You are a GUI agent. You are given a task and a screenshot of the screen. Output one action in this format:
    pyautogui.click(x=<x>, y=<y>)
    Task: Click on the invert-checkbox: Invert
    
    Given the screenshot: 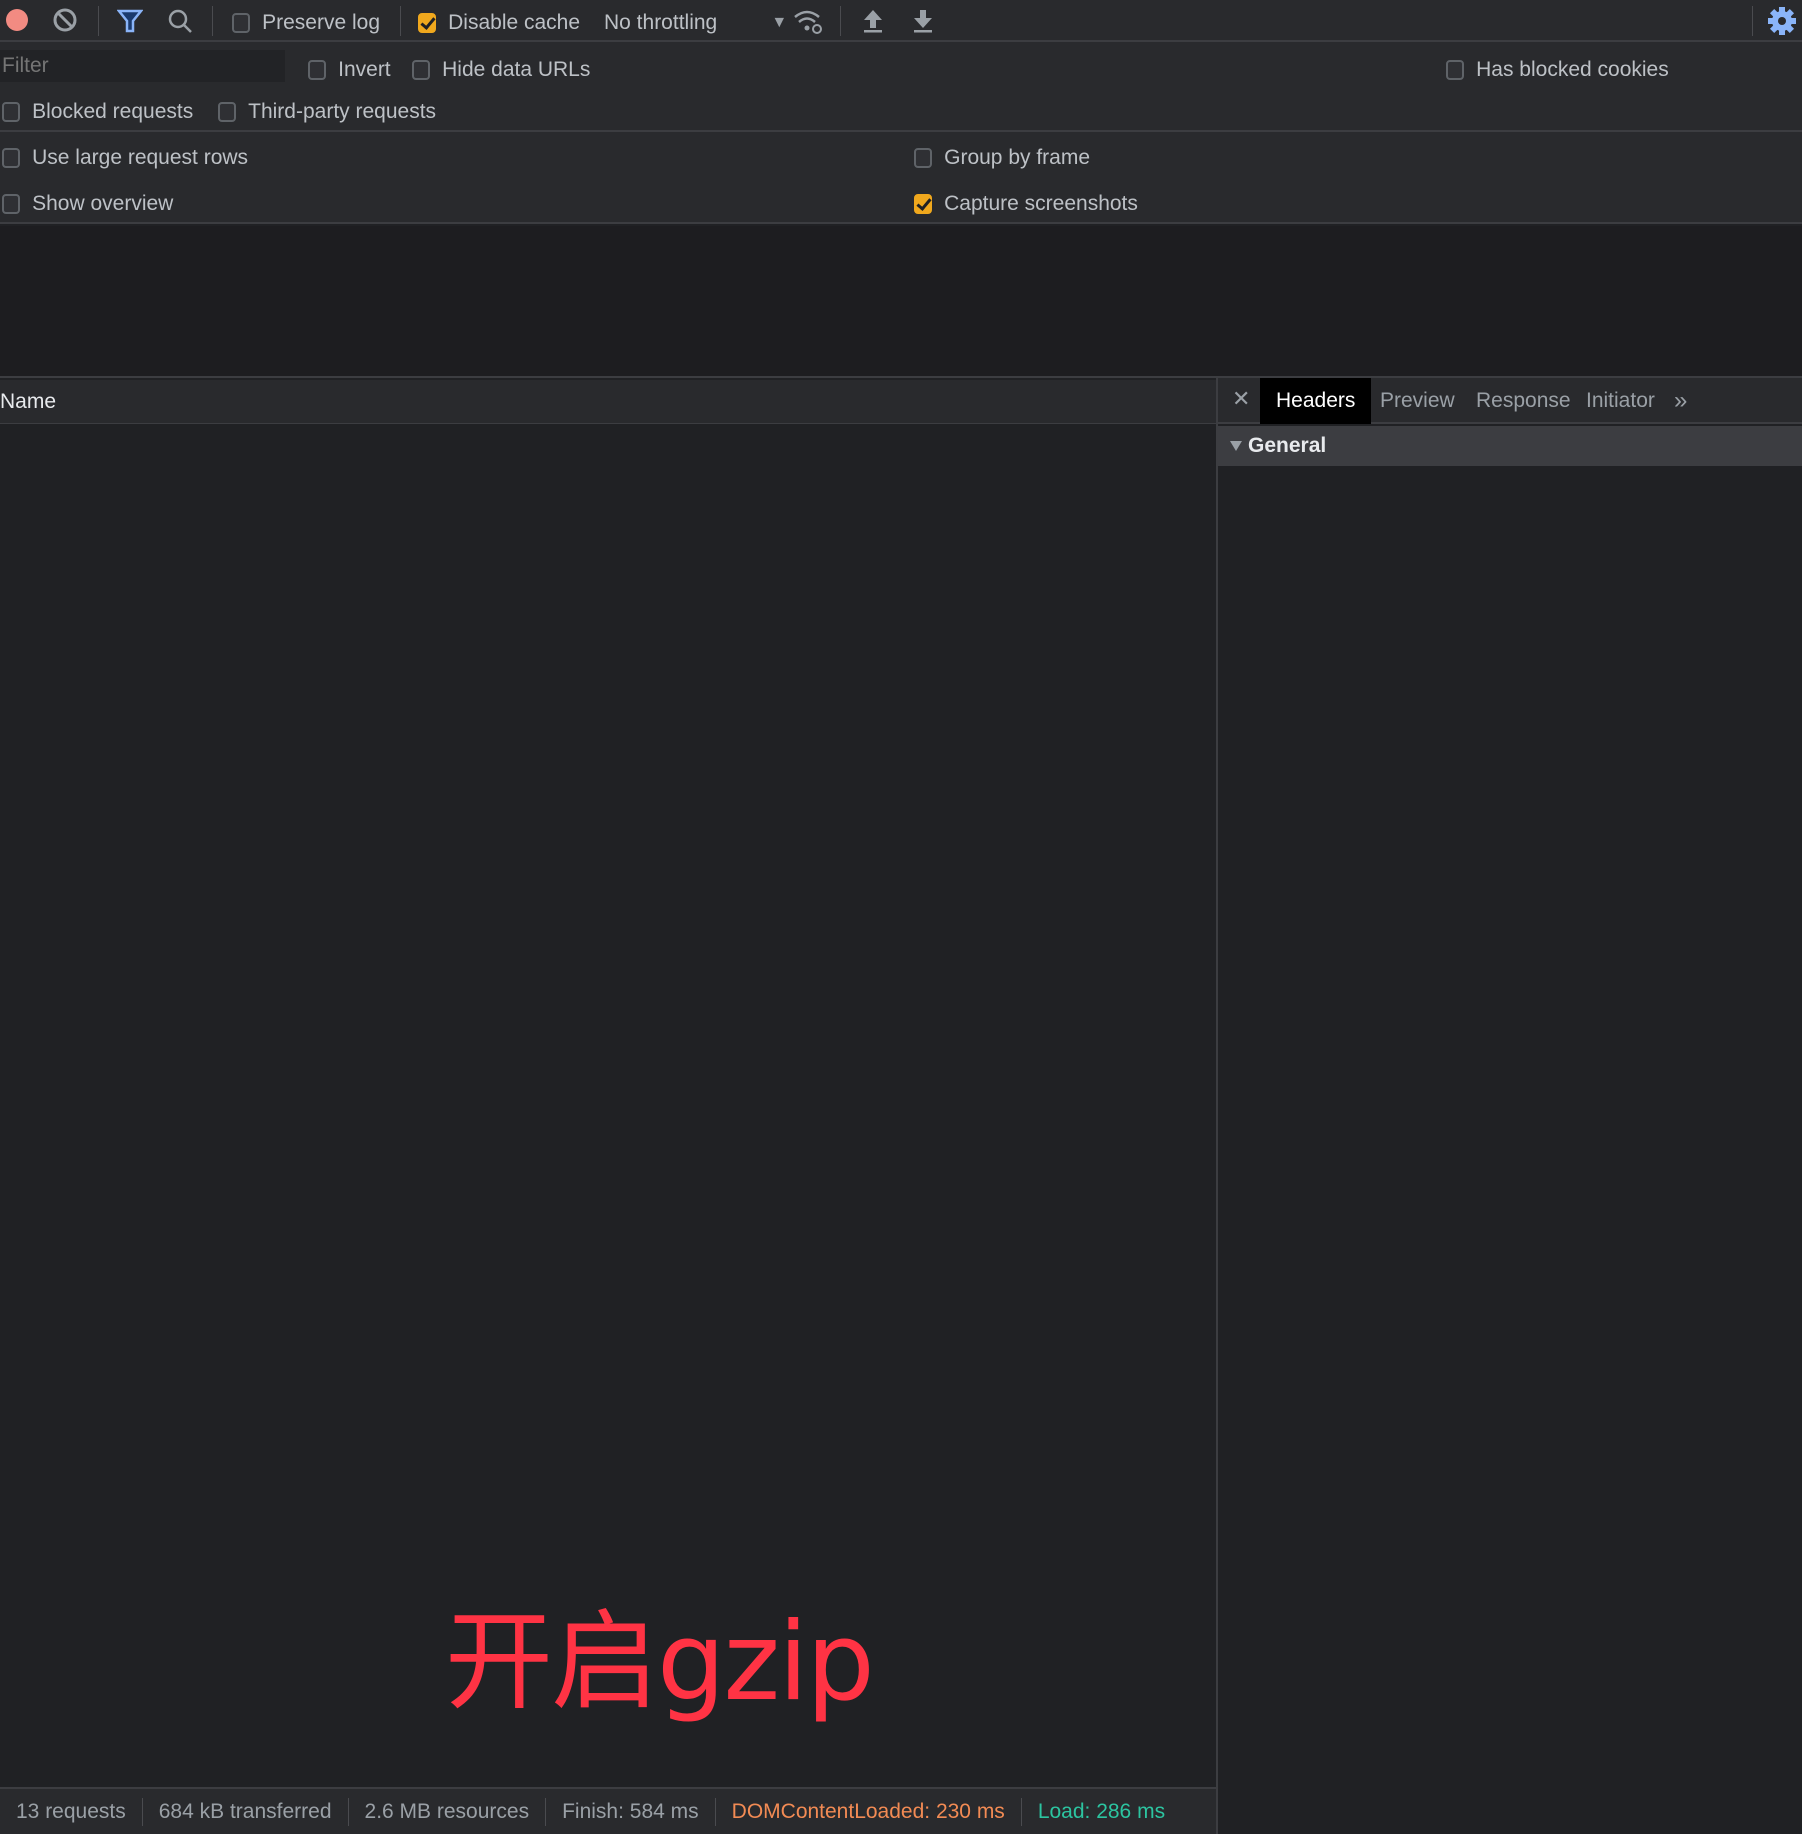 What is the action you would take?
    pyautogui.click(x=349, y=69)
    